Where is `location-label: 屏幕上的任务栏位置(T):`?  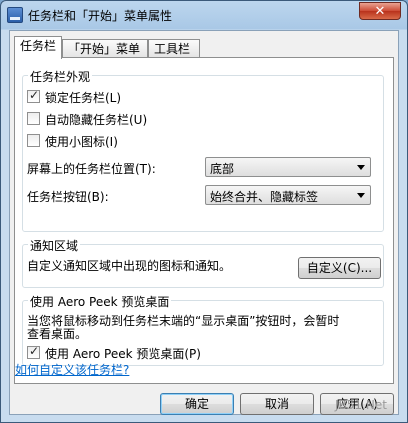
location-label: 屏幕上的任务栏位置(T): is located at coordinates (91, 169).